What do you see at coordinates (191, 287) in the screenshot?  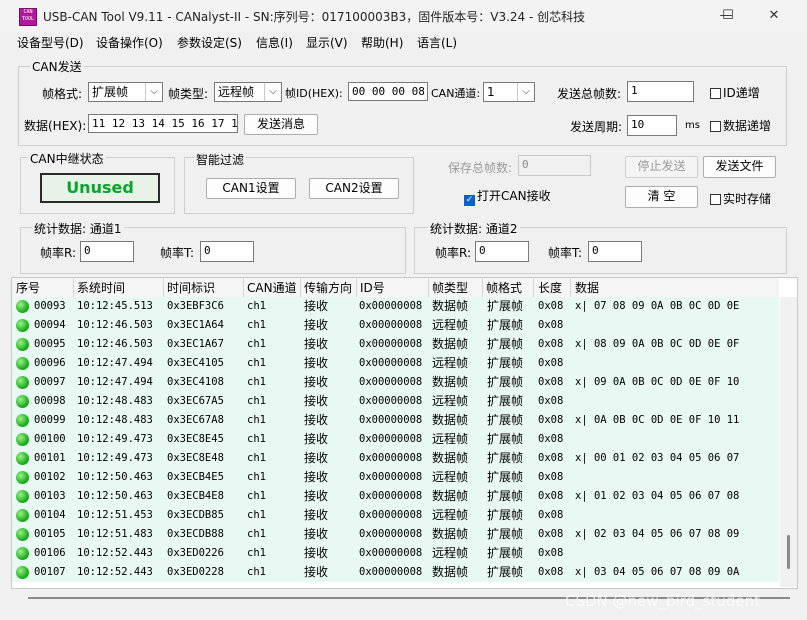 I see `col-header-timestamp: 时间标识` at bounding box center [191, 287].